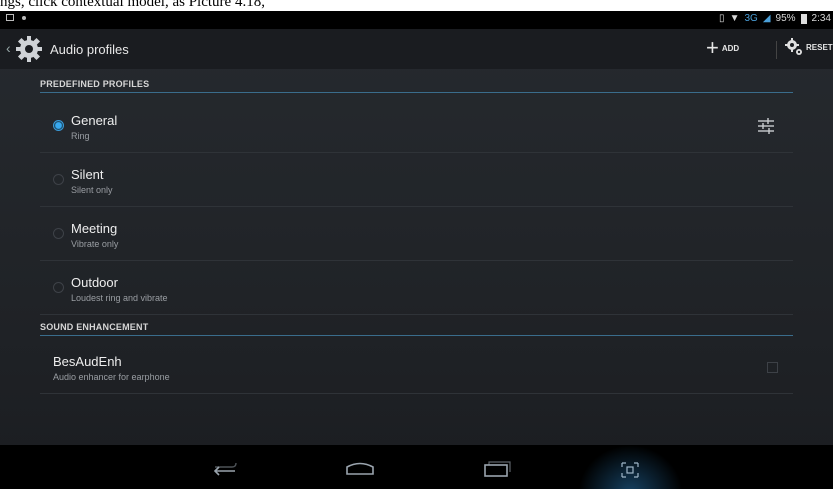 This screenshot has height=489, width=833. Describe the element at coordinates (416, 180) in the screenshot. I see `profile-row-silent: Silent Silent only` at that location.